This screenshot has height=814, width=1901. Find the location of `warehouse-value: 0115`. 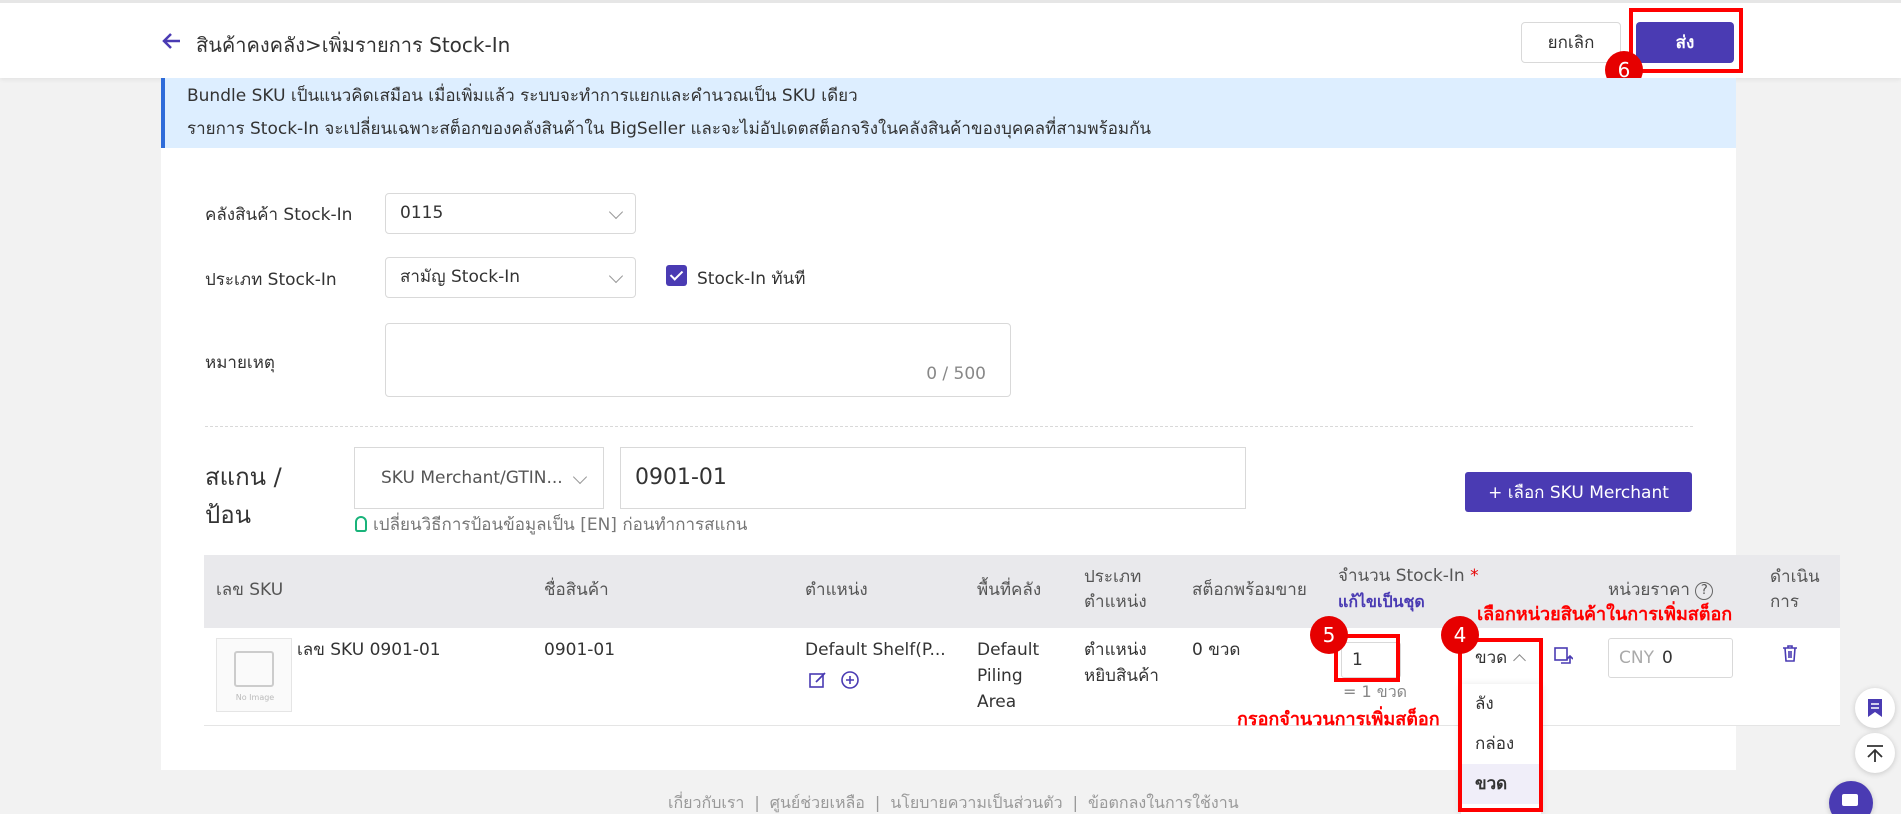

warehouse-value: 0115 is located at coordinates (422, 213).